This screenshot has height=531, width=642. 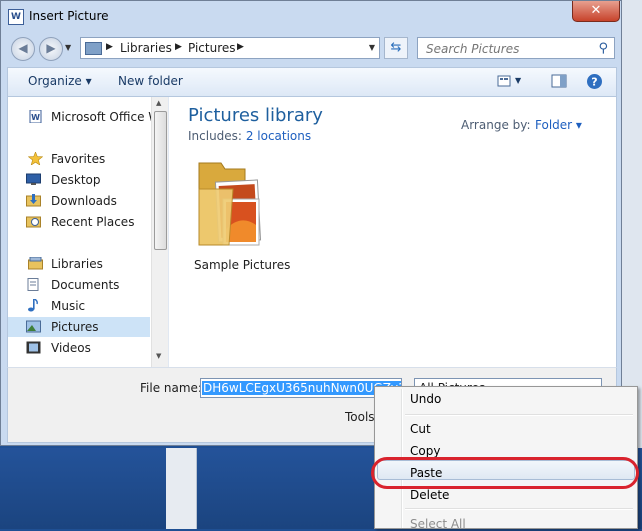 I want to click on libraries-icon, so click(x=35, y=263).